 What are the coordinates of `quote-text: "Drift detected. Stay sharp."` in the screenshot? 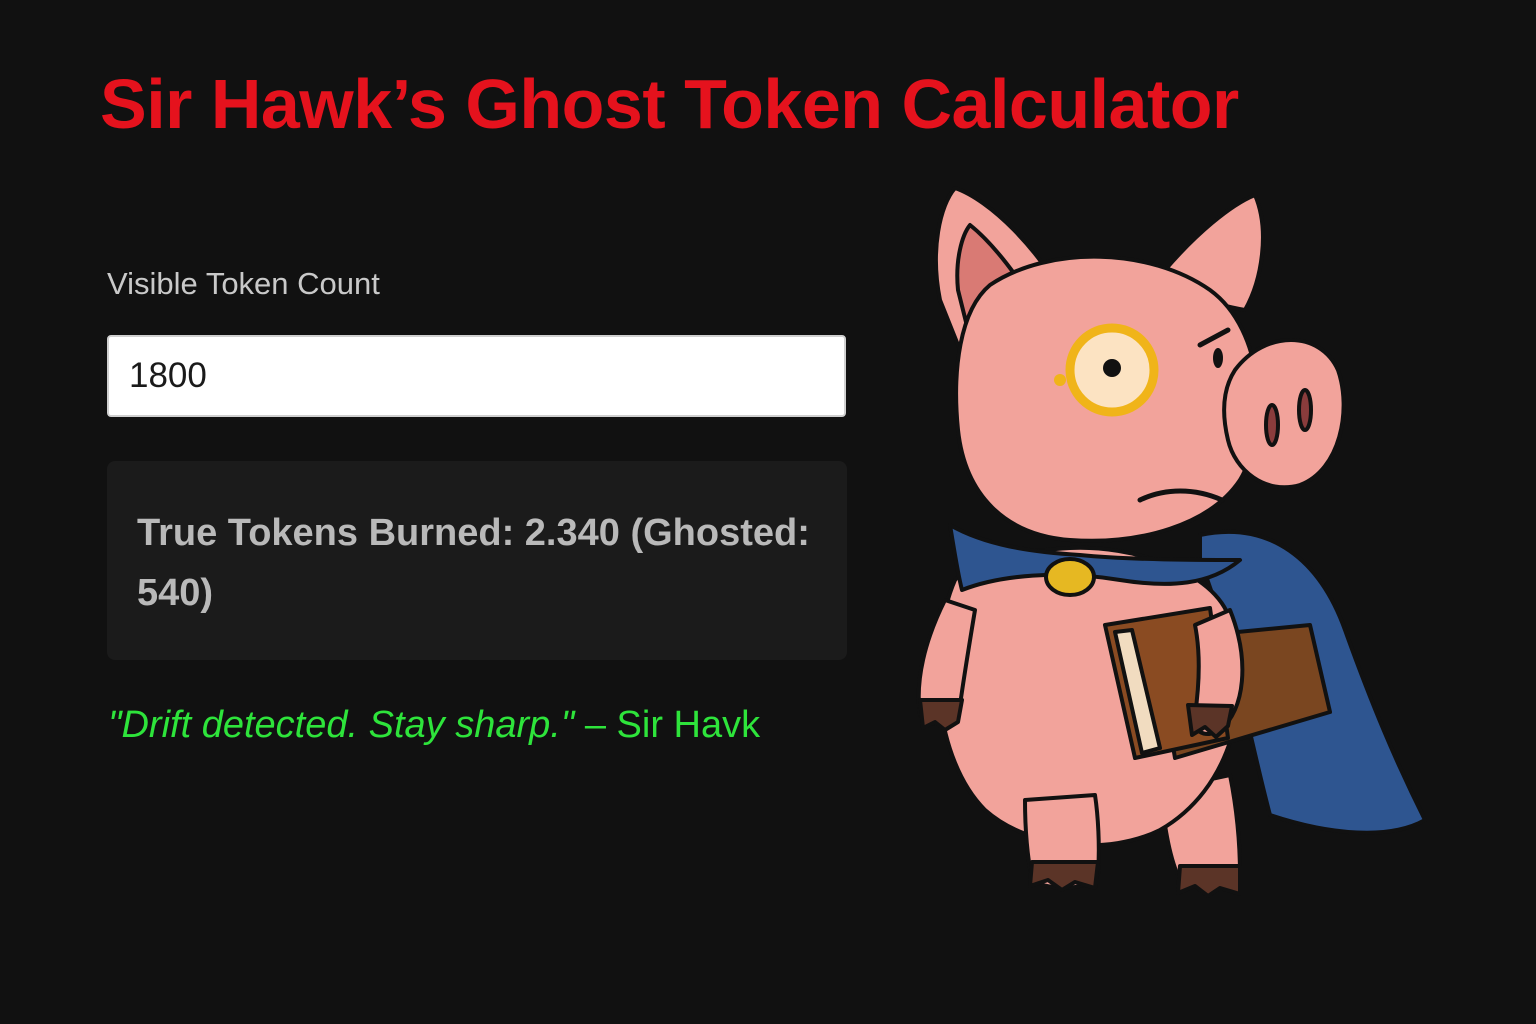 It's located at (341, 725).